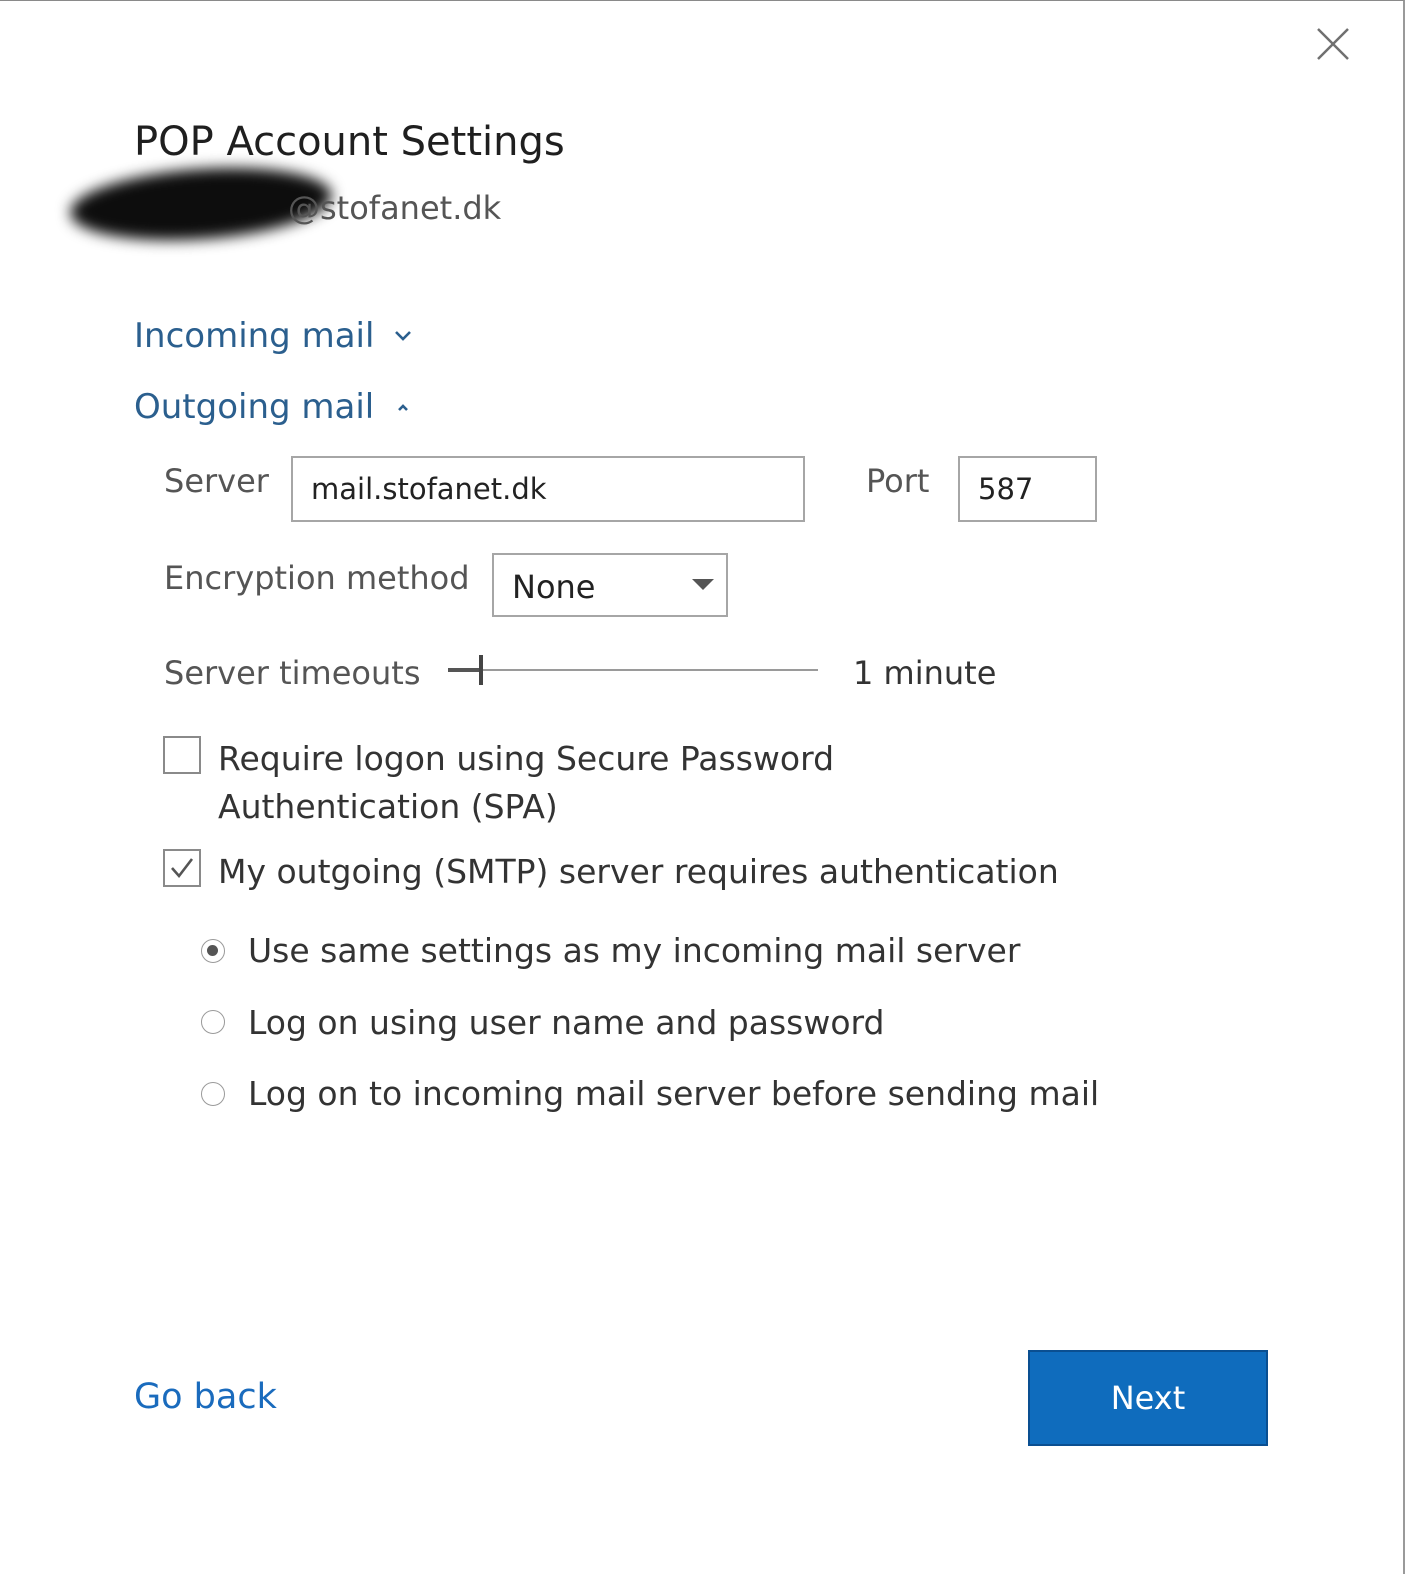  What do you see at coordinates (481, 670) in the screenshot?
I see `slider-thumb` at bounding box center [481, 670].